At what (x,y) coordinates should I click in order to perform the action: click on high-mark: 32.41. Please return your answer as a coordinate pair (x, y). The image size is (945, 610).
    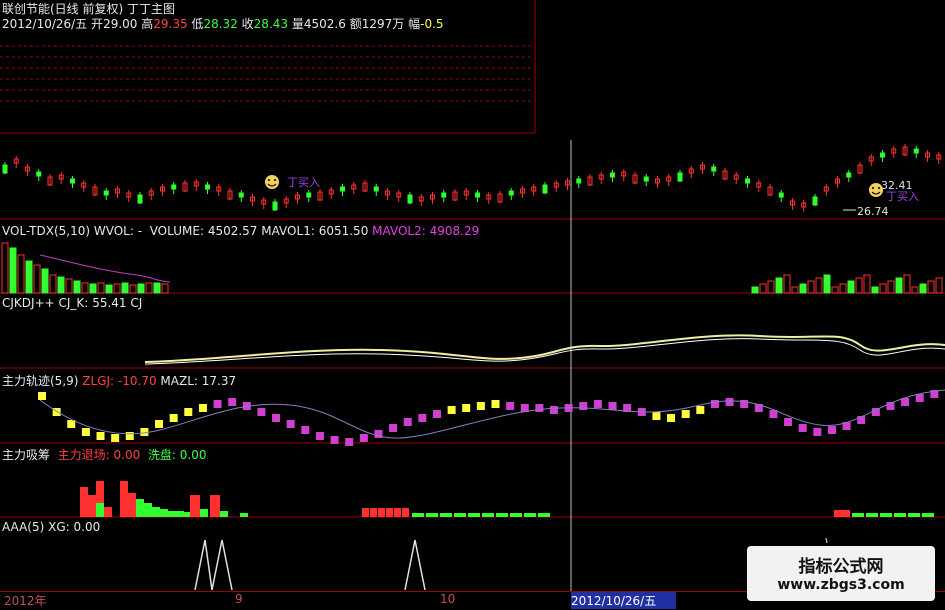
    Looking at the image, I should click on (897, 185).